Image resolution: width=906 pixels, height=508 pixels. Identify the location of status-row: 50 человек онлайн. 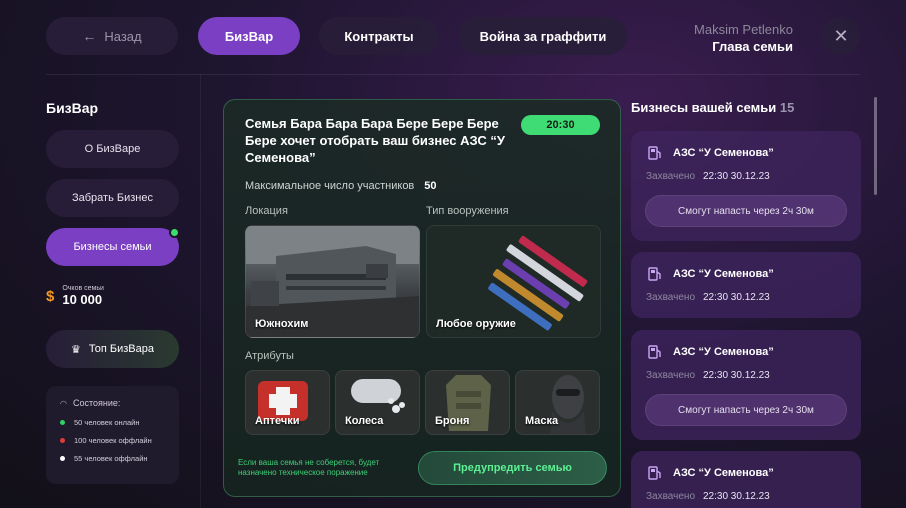
(112, 422).